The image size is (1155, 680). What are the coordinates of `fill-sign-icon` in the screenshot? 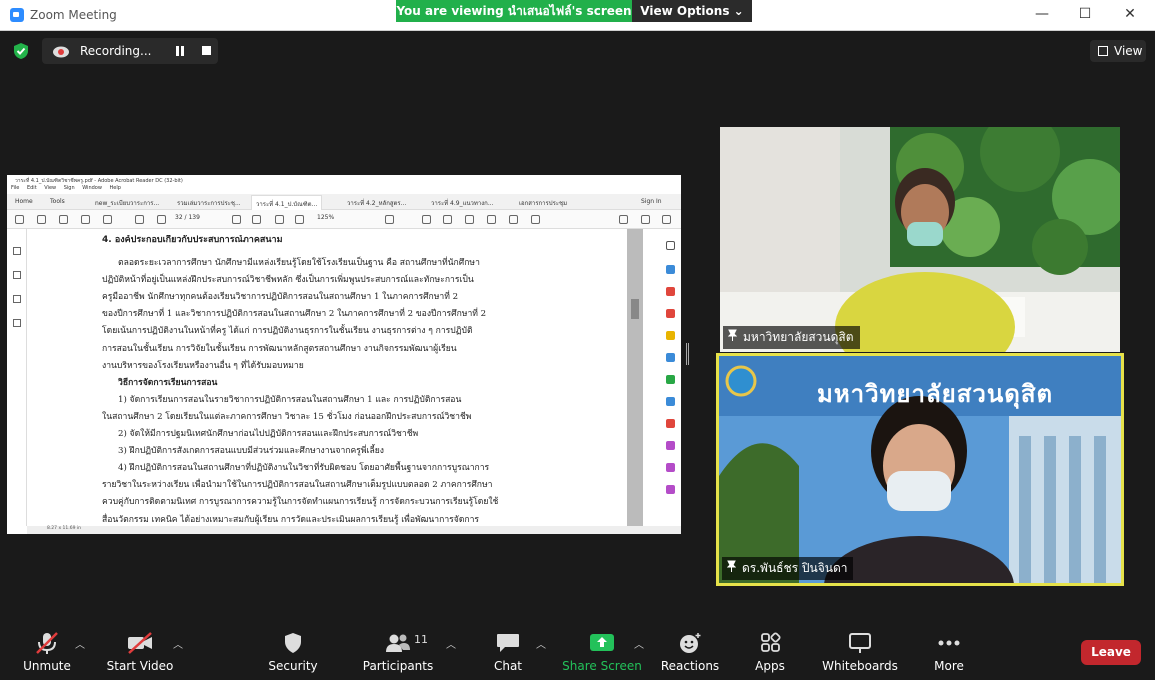 It's located at (670, 423).